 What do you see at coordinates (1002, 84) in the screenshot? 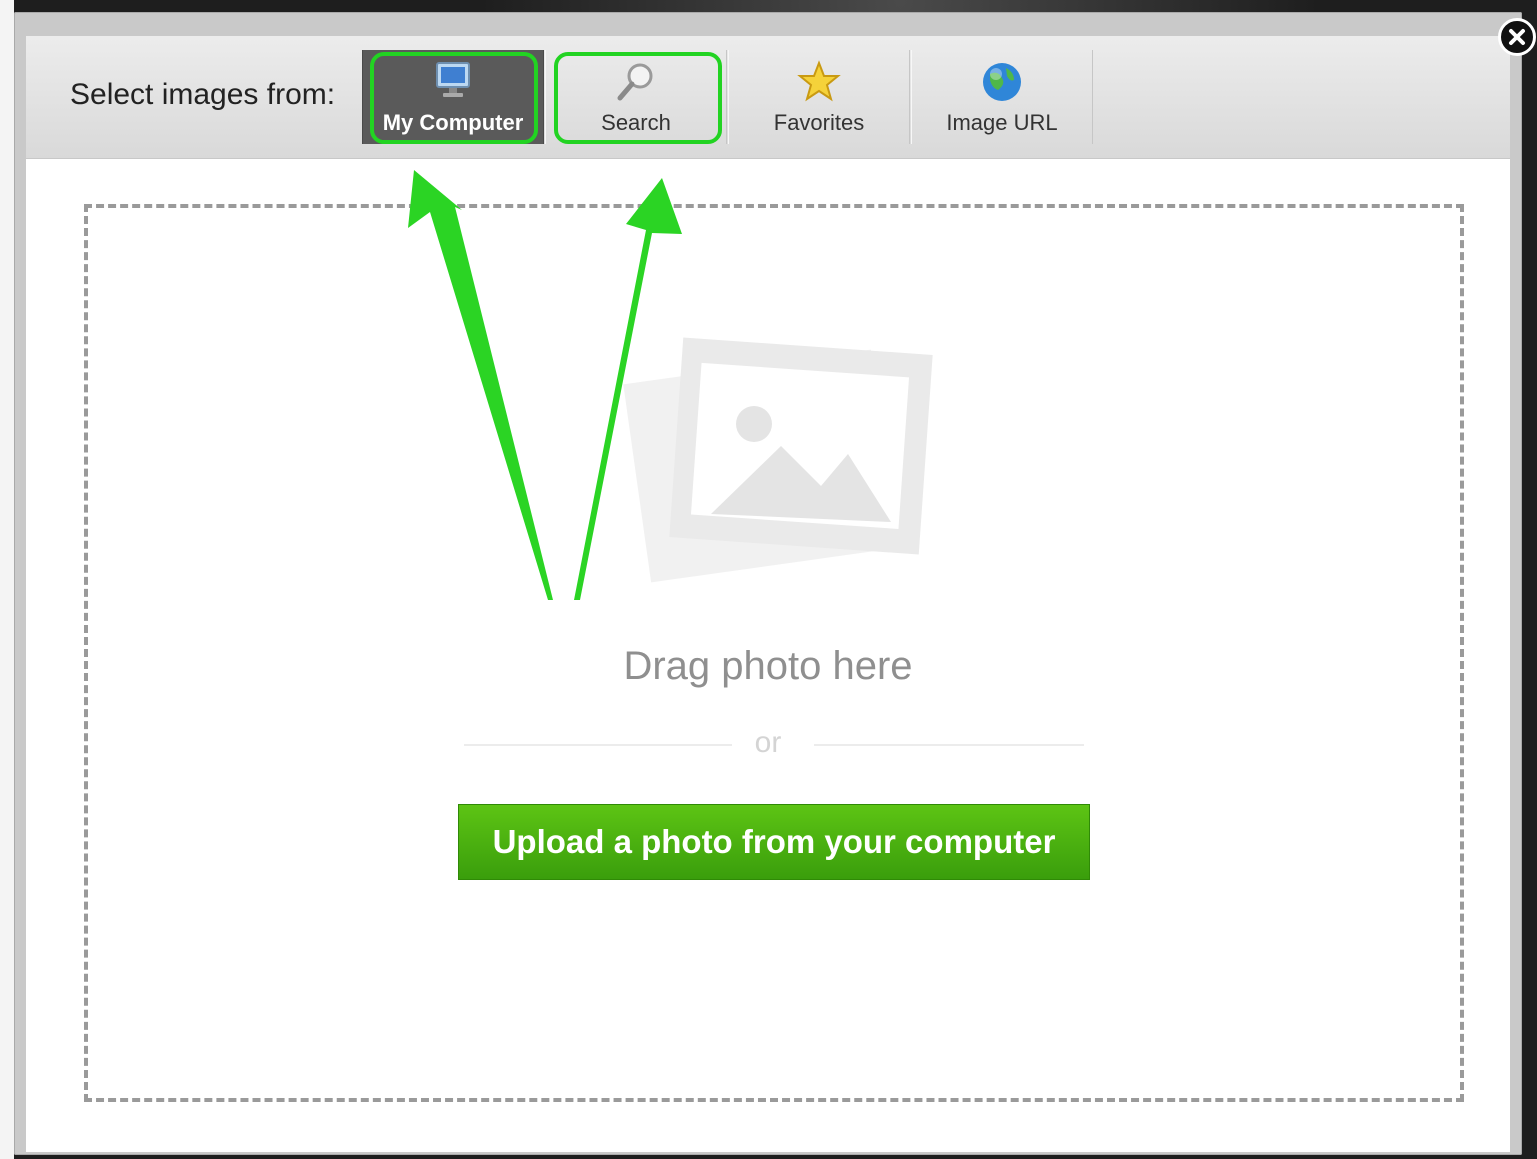
I see `globe-icon` at bounding box center [1002, 84].